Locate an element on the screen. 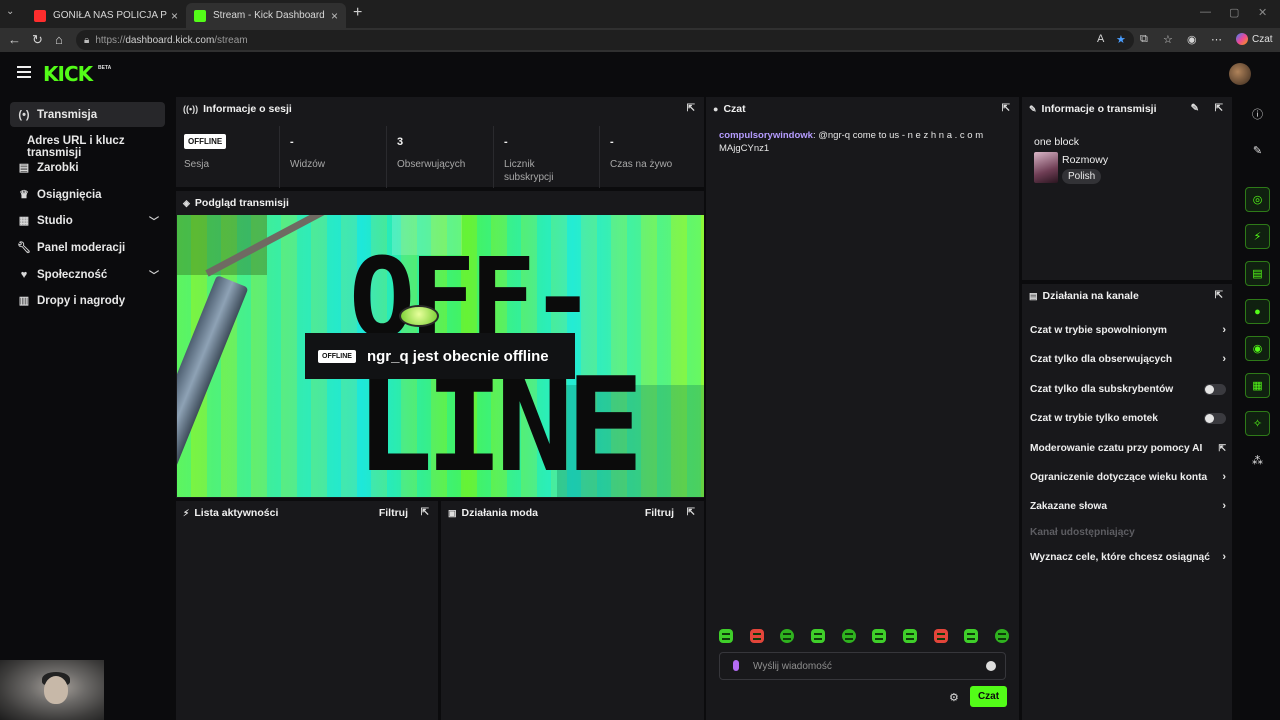  chat-settings-gear-icon: ⚙ is located at coordinates (954, 697).